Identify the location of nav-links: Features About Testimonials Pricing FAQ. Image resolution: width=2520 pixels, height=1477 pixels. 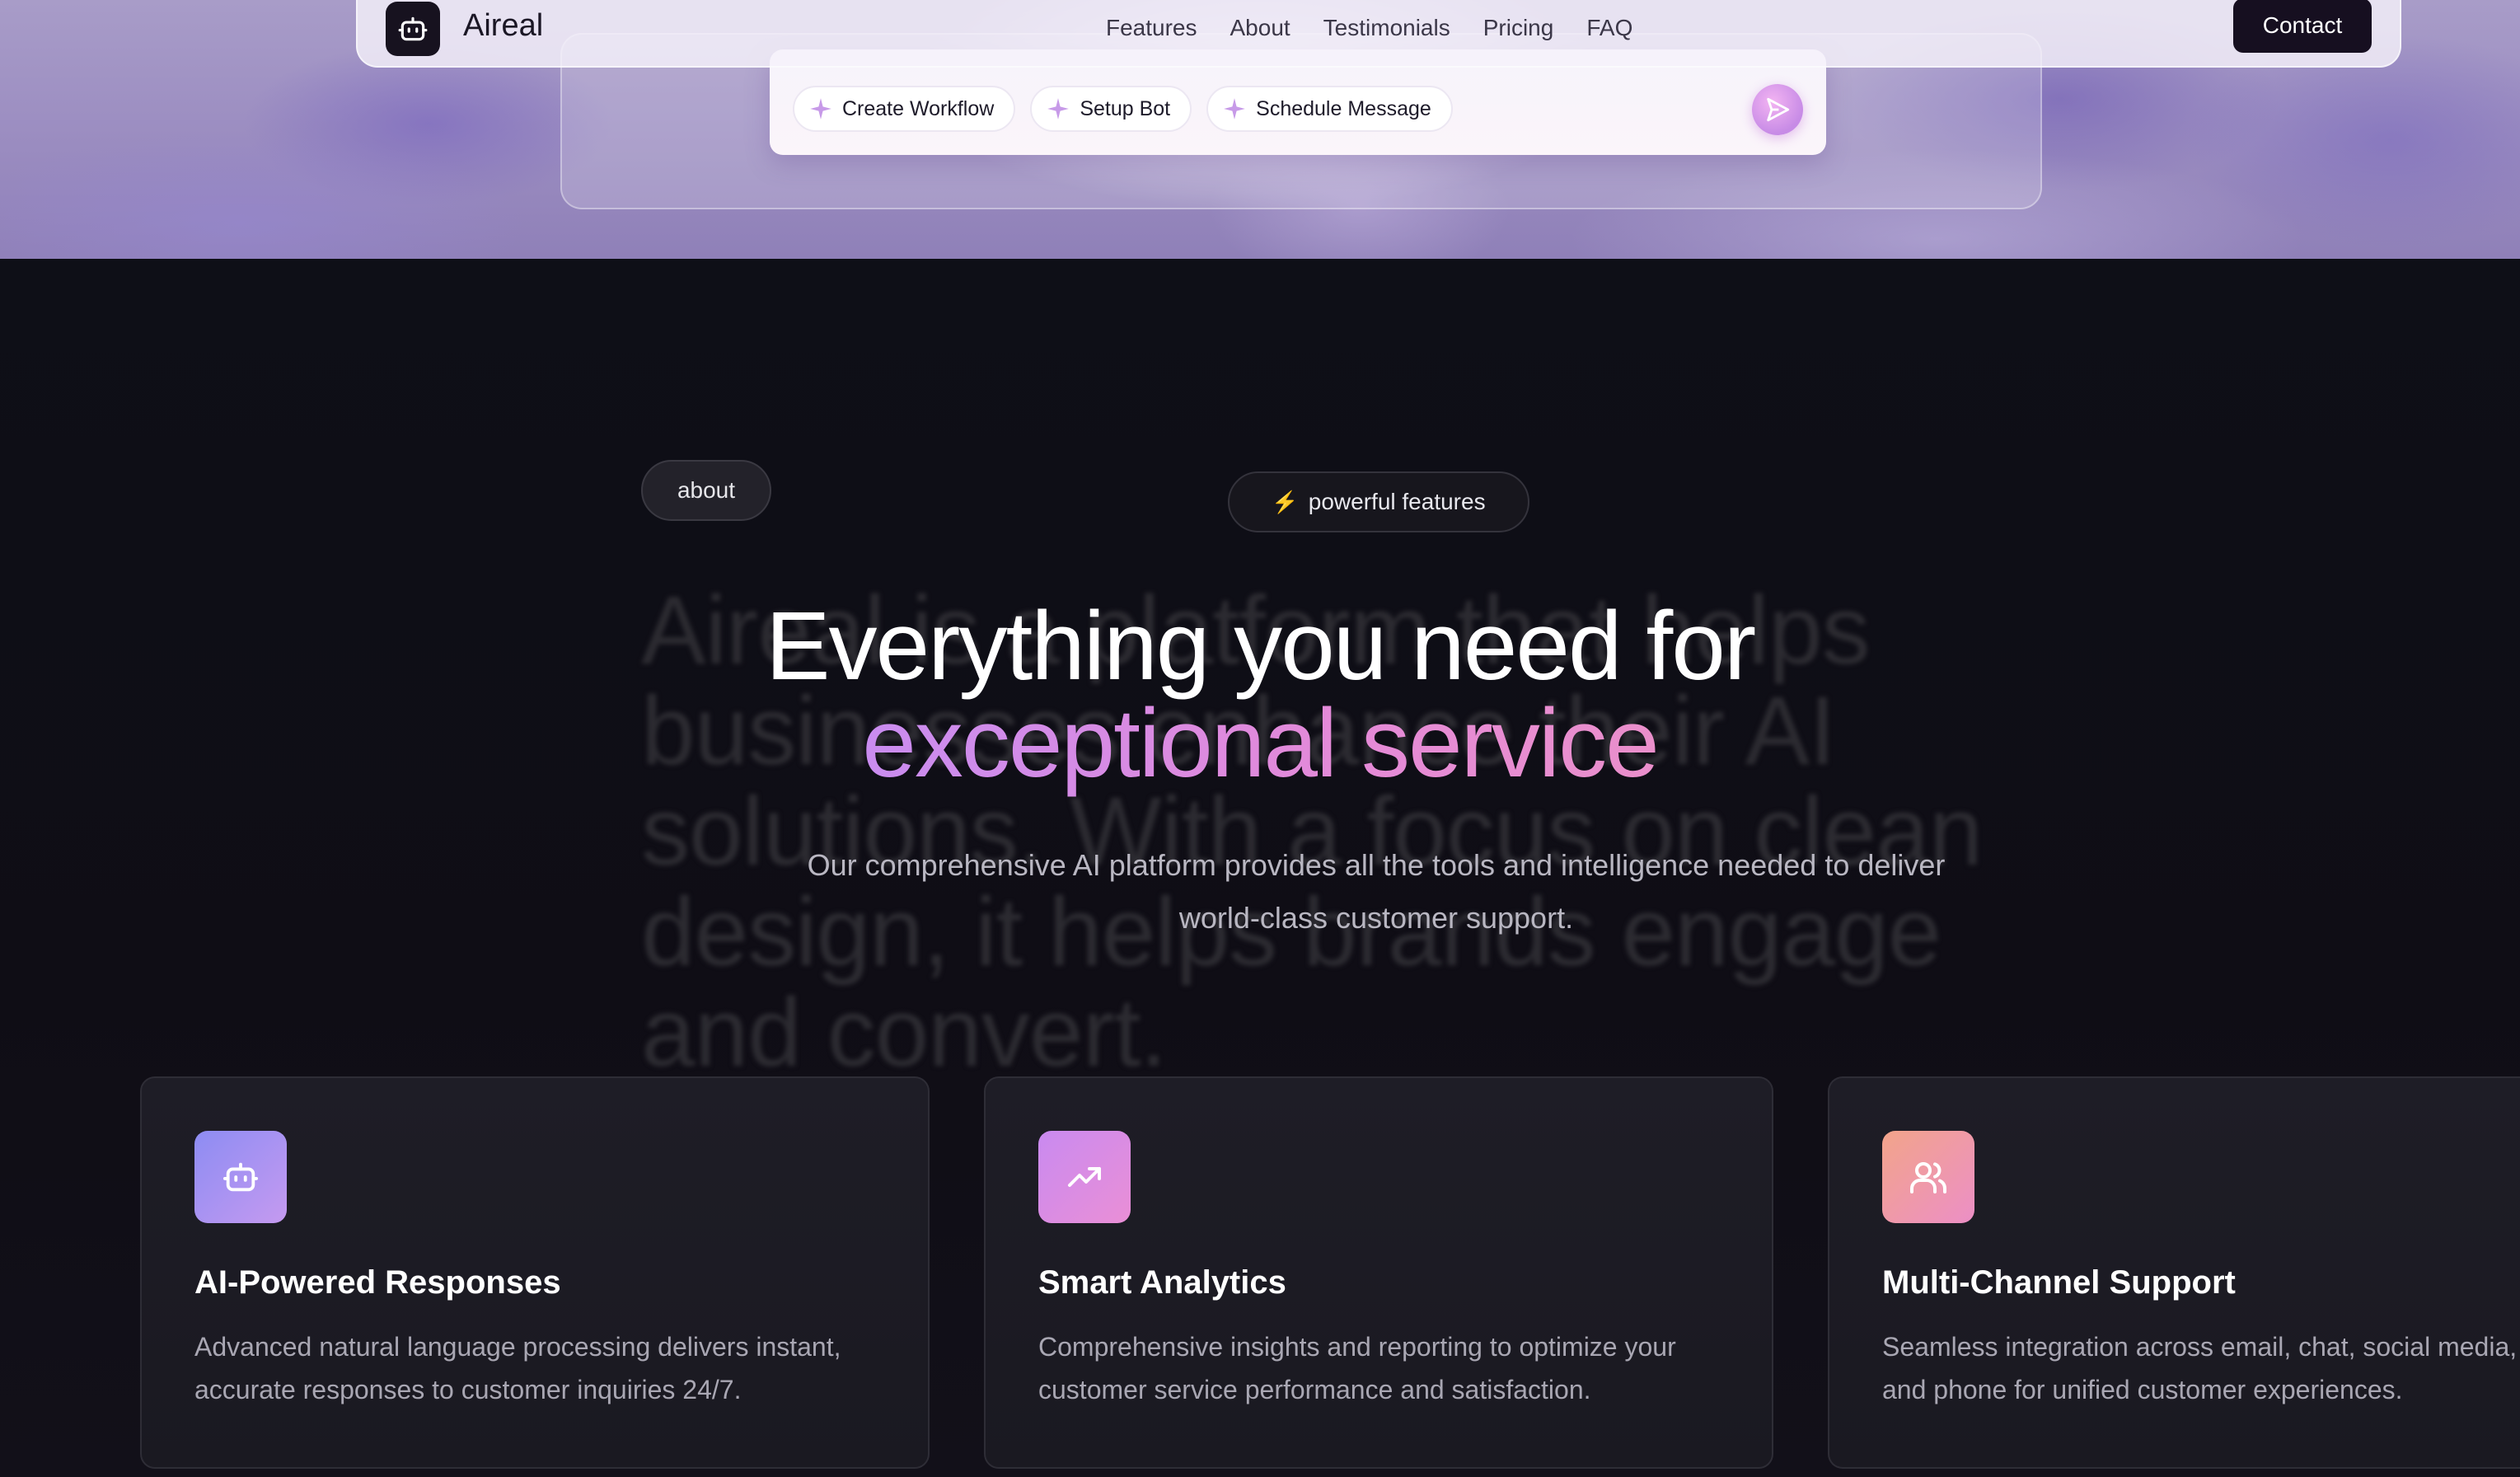
(1369, 28).